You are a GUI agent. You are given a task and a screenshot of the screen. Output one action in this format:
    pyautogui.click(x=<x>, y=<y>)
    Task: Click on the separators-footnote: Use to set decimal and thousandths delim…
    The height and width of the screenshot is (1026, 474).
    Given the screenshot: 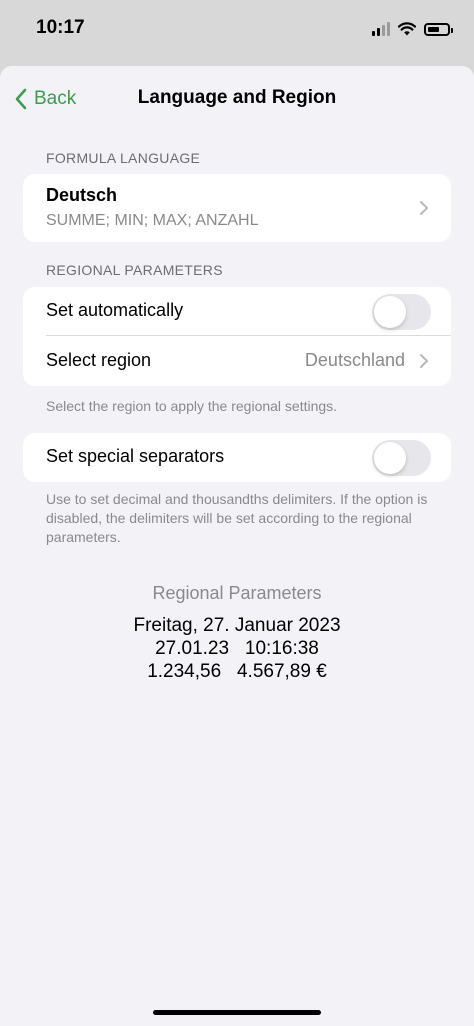 What is the action you would take?
    pyautogui.click(x=237, y=518)
    